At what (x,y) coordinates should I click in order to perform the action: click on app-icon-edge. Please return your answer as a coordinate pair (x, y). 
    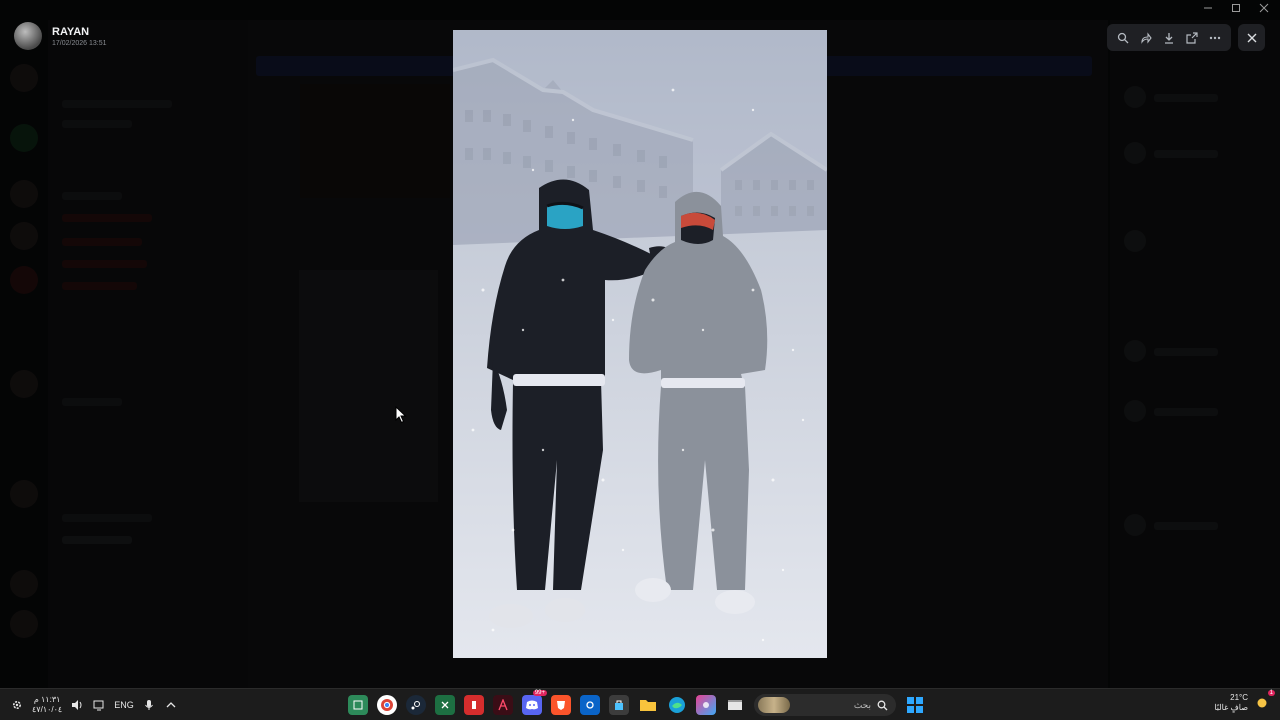
    Looking at the image, I should click on (677, 705).